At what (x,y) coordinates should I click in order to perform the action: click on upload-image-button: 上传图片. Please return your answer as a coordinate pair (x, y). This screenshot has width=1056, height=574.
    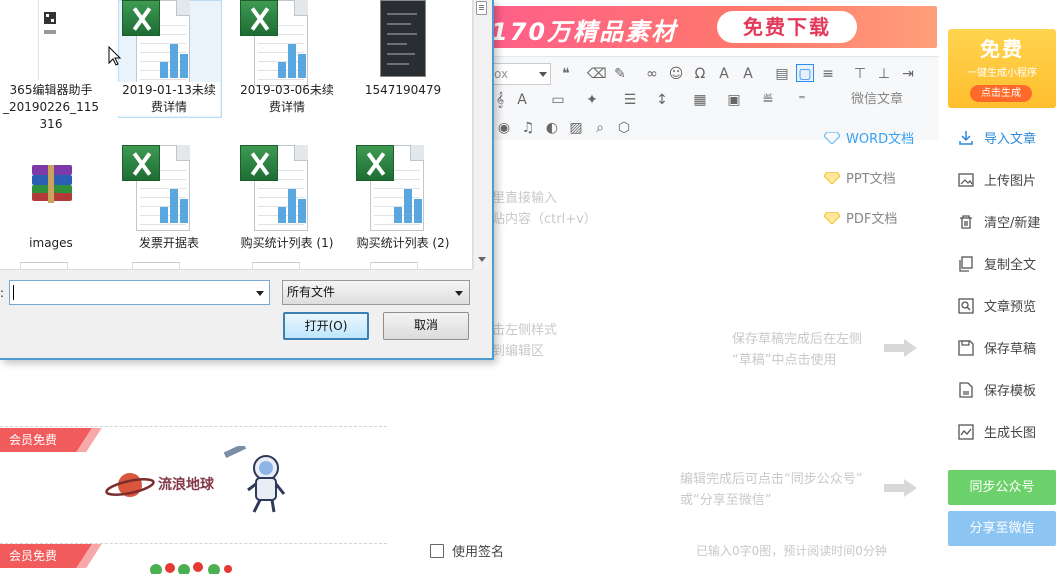
    Looking at the image, I should click on (997, 181).